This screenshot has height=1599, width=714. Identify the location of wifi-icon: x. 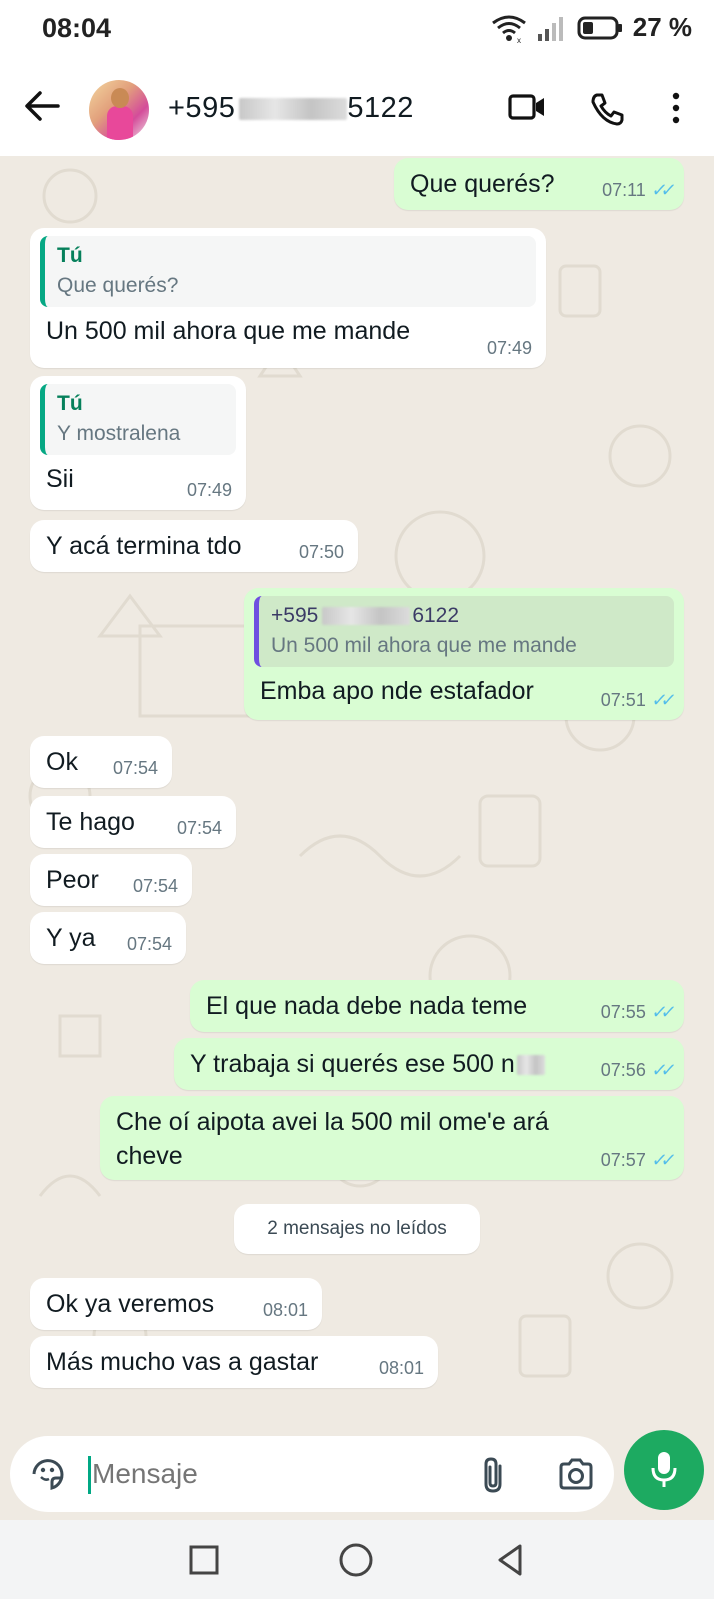
(508, 29).